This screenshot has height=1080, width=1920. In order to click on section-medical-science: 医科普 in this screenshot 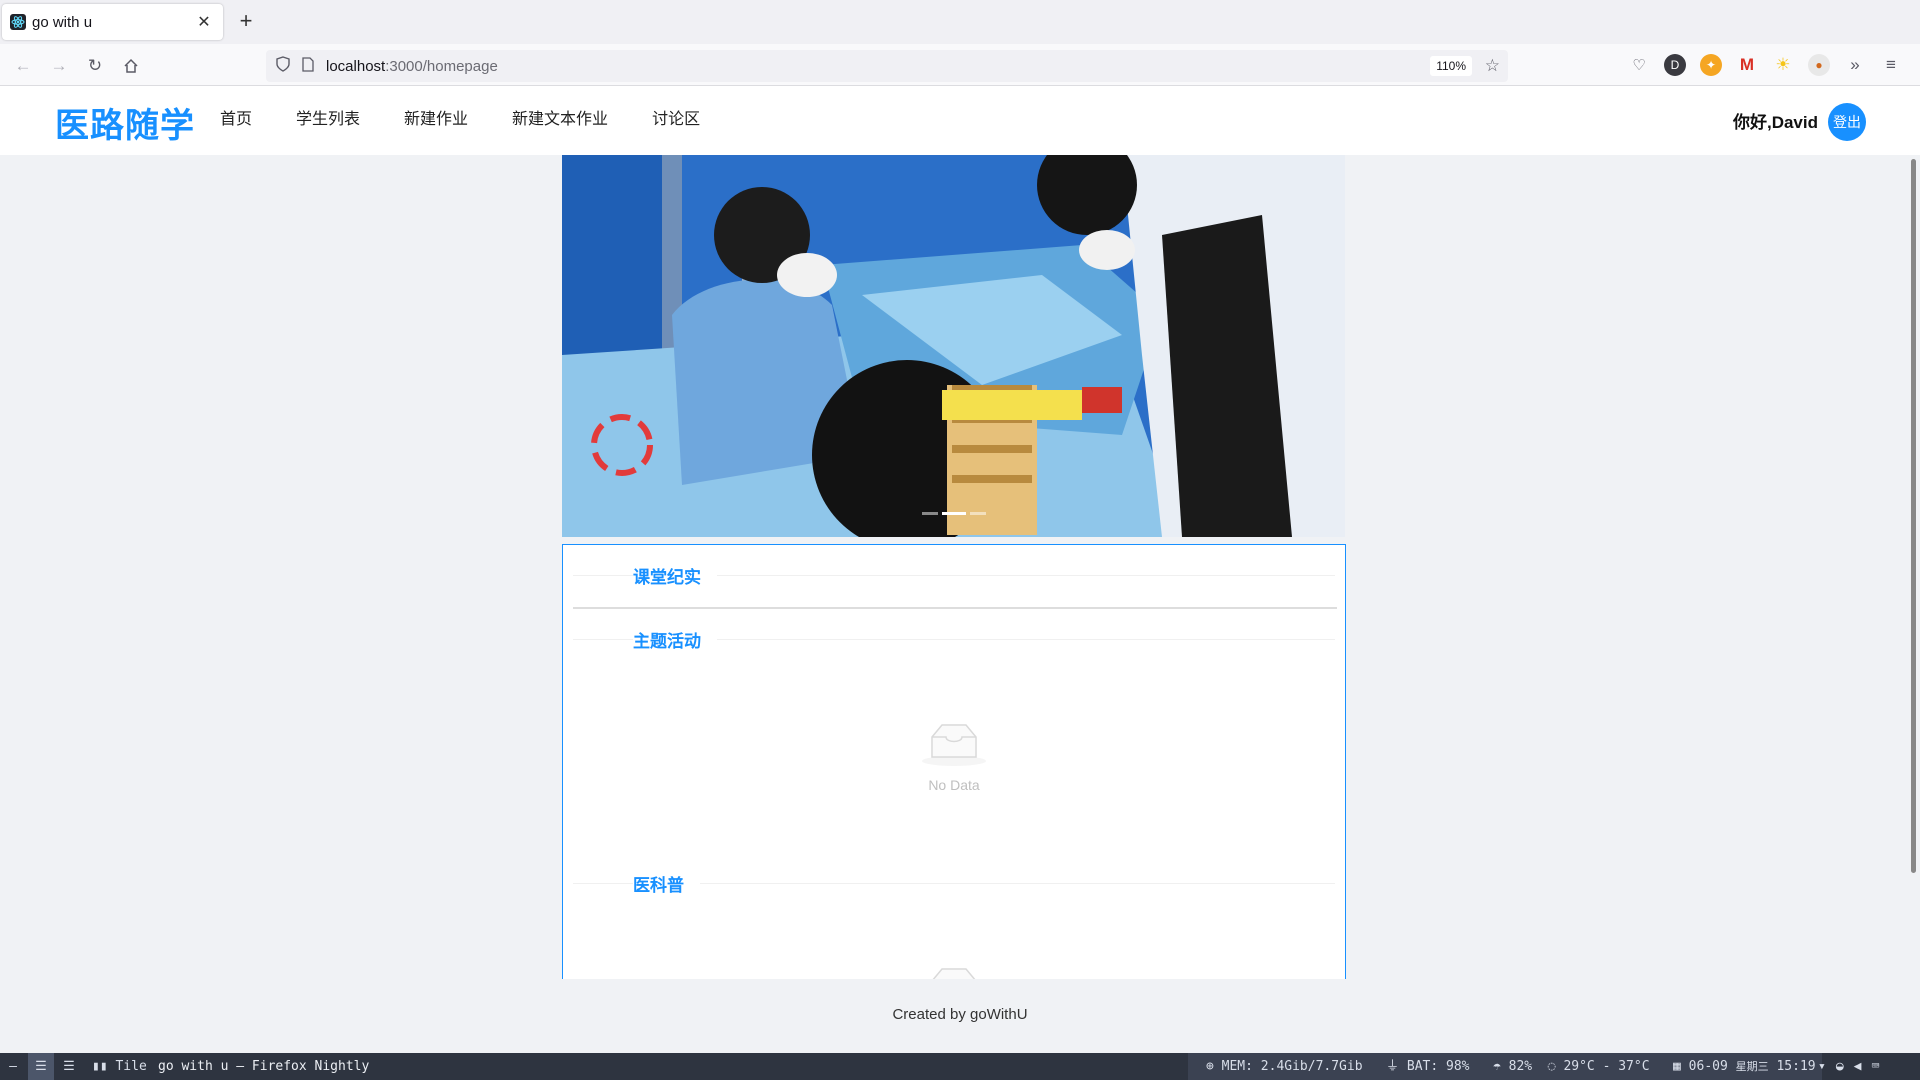, I will do `click(954, 883)`.